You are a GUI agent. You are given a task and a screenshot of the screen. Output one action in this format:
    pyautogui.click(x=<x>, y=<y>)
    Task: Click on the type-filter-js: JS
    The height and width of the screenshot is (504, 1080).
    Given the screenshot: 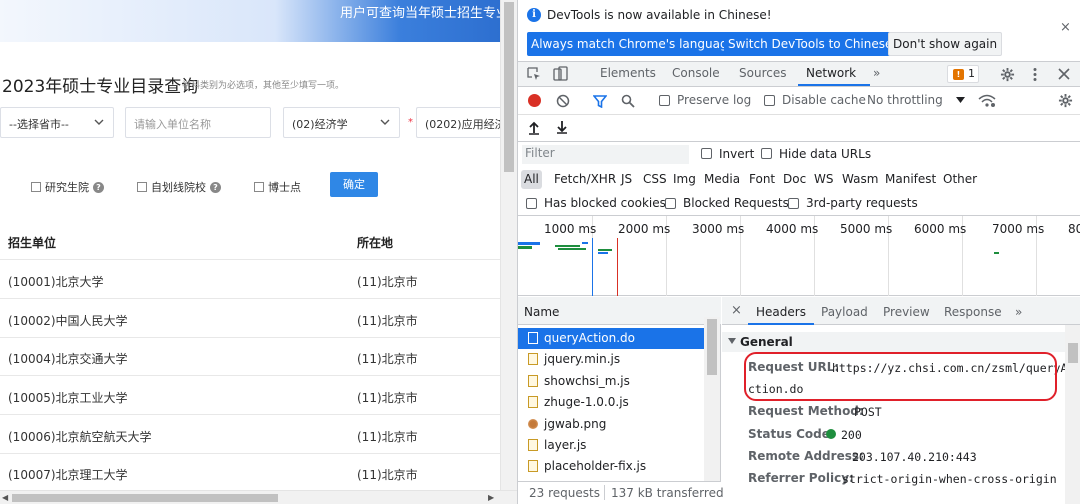 What is the action you would take?
    pyautogui.click(x=626, y=179)
    